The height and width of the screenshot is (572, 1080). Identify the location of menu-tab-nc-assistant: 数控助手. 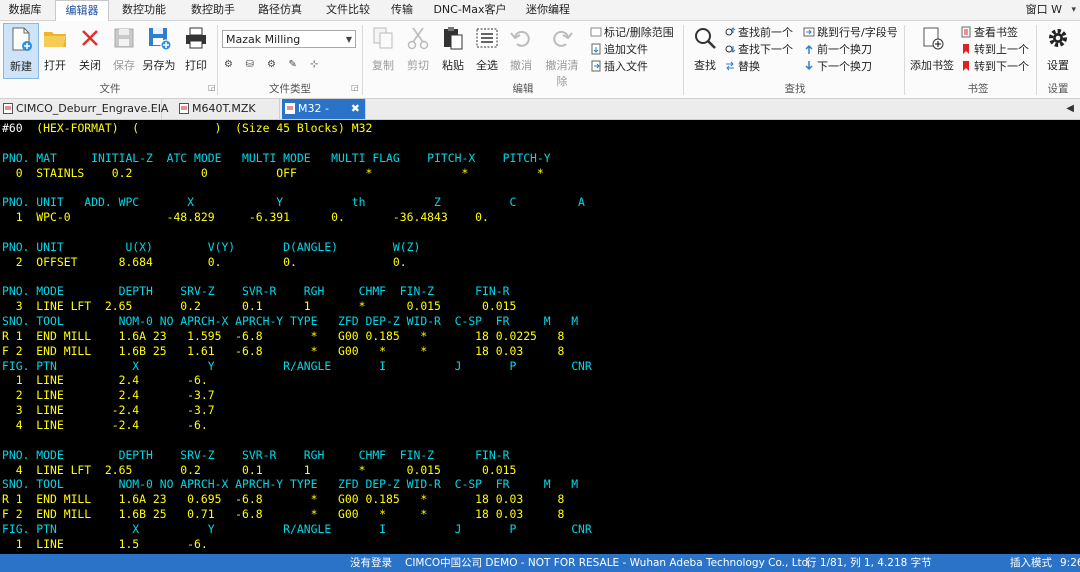
(213, 10).